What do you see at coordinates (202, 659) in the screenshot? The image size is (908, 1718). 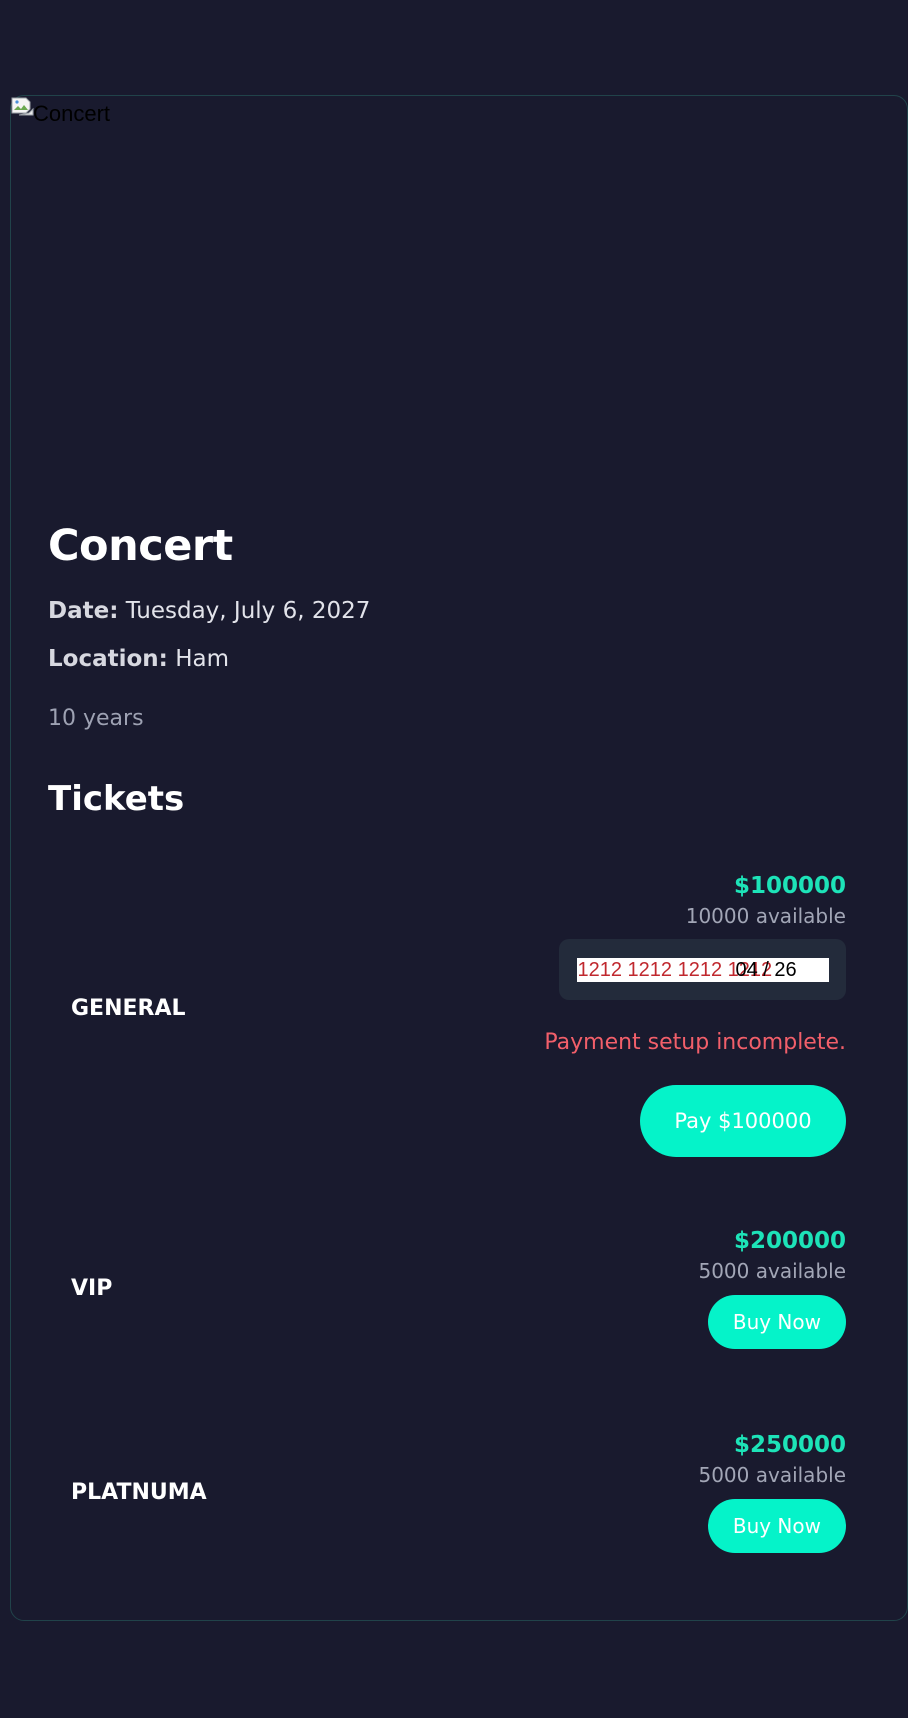 I see `location-value: Ham` at bounding box center [202, 659].